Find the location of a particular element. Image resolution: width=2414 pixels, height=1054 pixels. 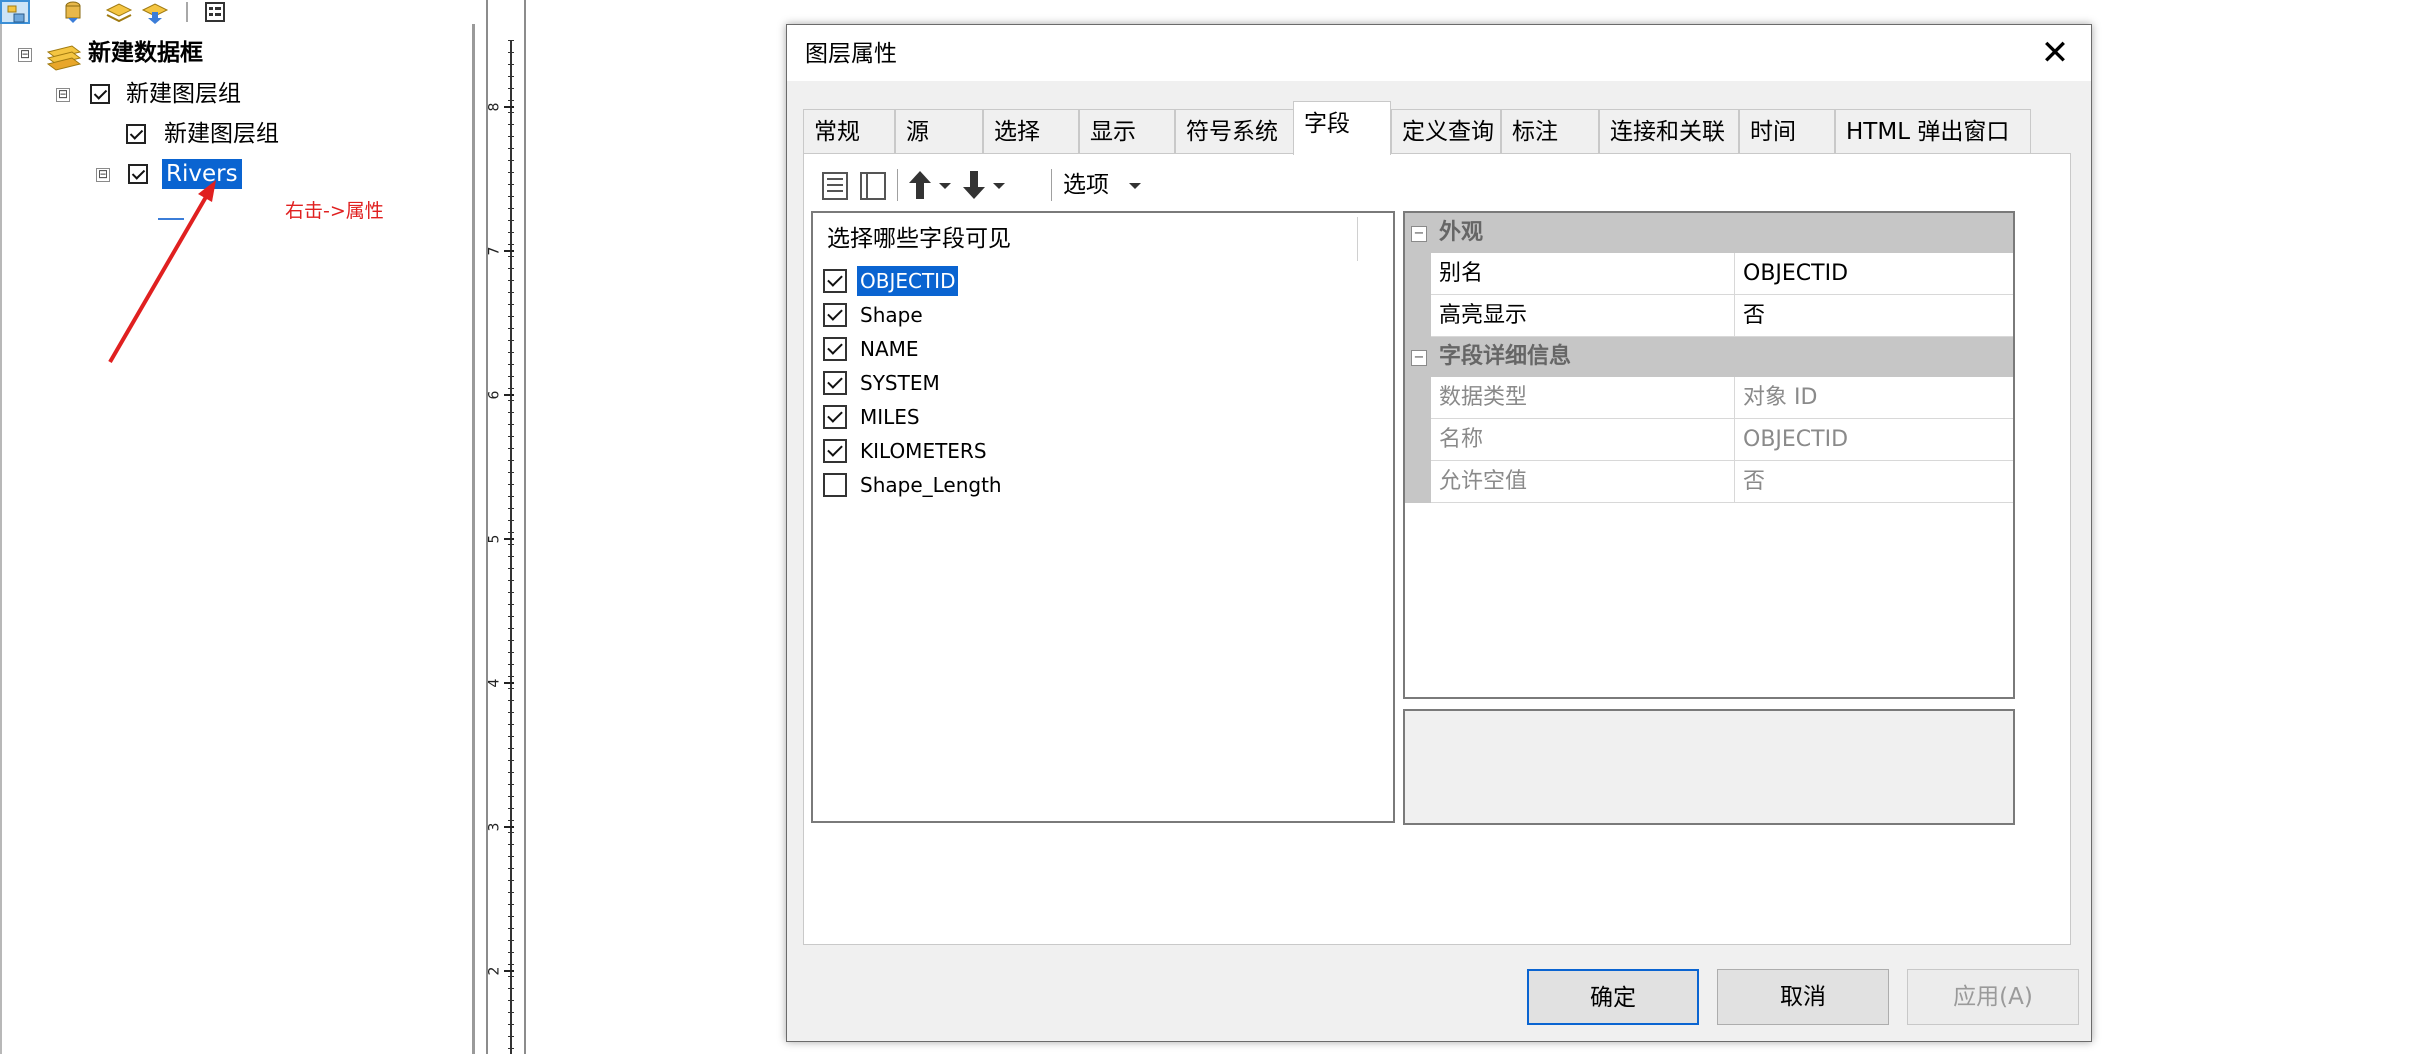

field-checkbox-miles is located at coordinates (835, 417).